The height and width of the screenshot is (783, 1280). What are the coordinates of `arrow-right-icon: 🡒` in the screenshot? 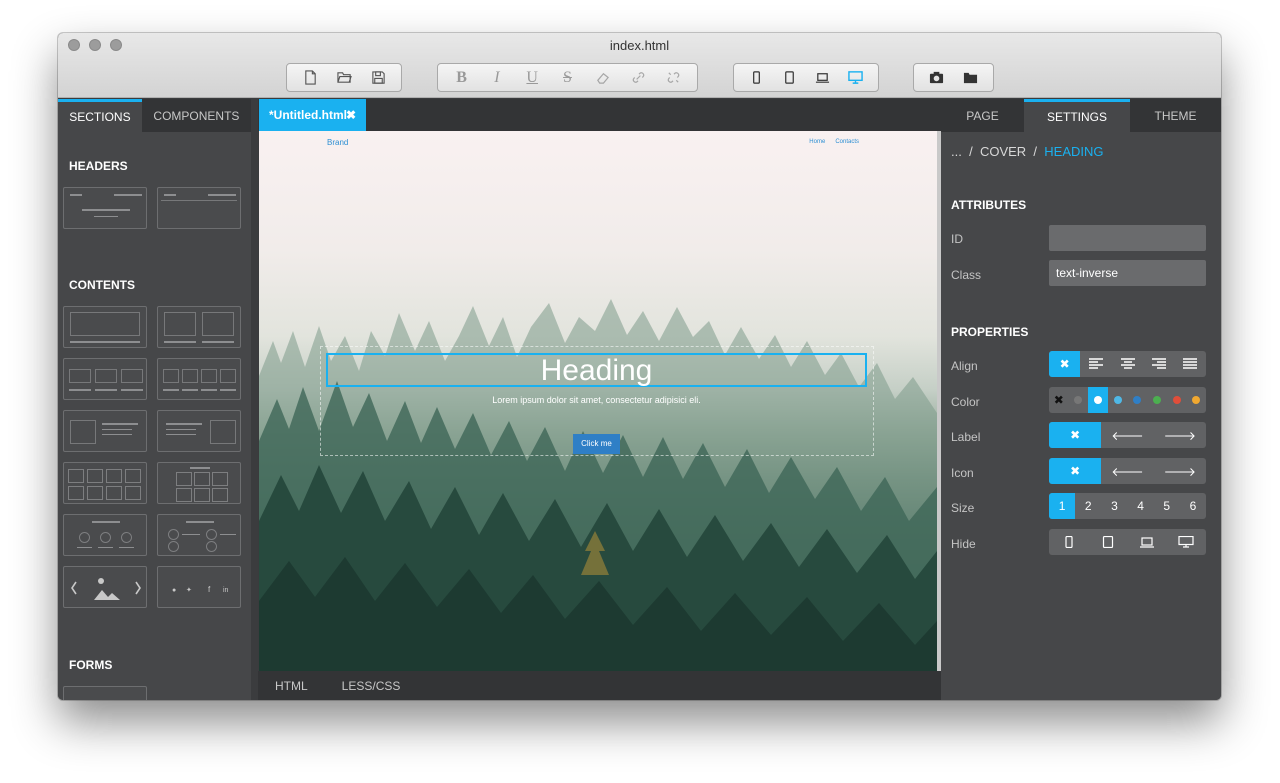 It's located at (1179, 435).